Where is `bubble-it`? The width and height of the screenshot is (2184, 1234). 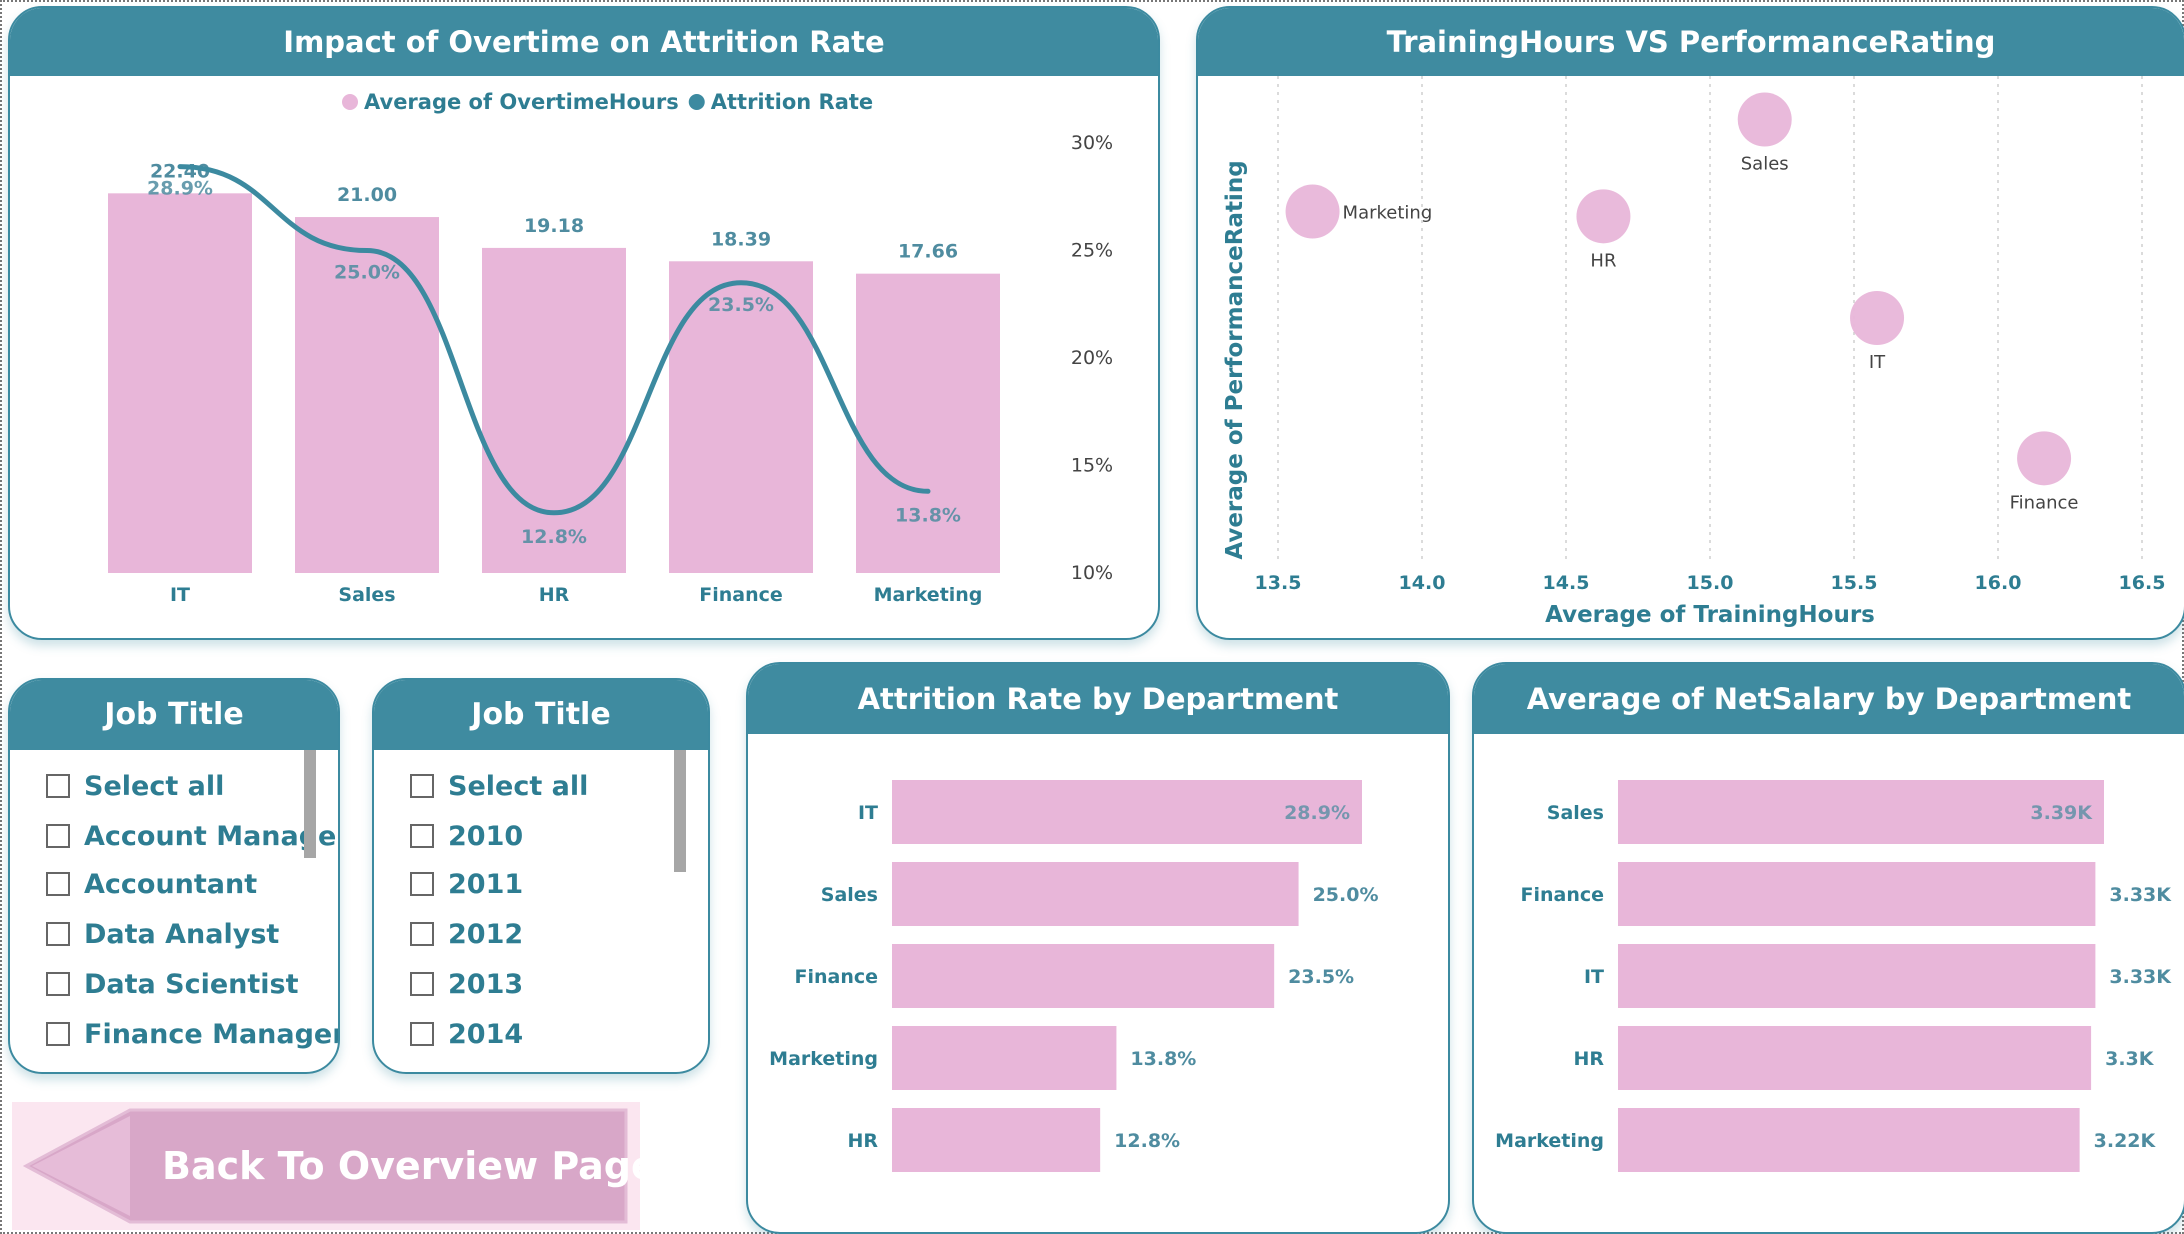 bubble-it is located at coordinates (1877, 318).